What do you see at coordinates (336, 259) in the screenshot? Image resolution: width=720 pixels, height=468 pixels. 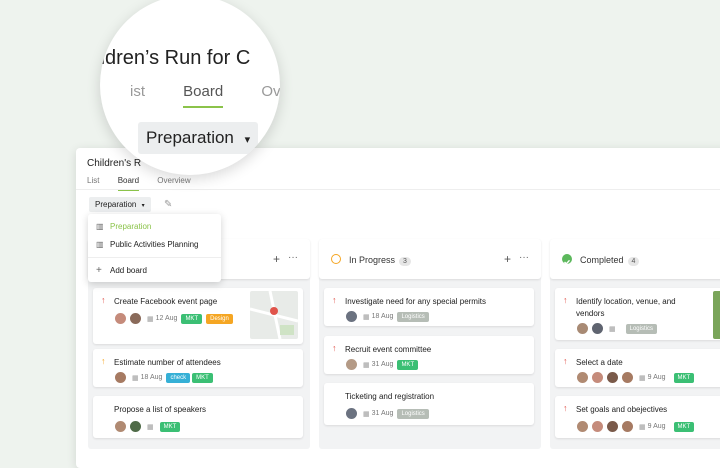 I see `in-progress-status-icon` at bounding box center [336, 259].